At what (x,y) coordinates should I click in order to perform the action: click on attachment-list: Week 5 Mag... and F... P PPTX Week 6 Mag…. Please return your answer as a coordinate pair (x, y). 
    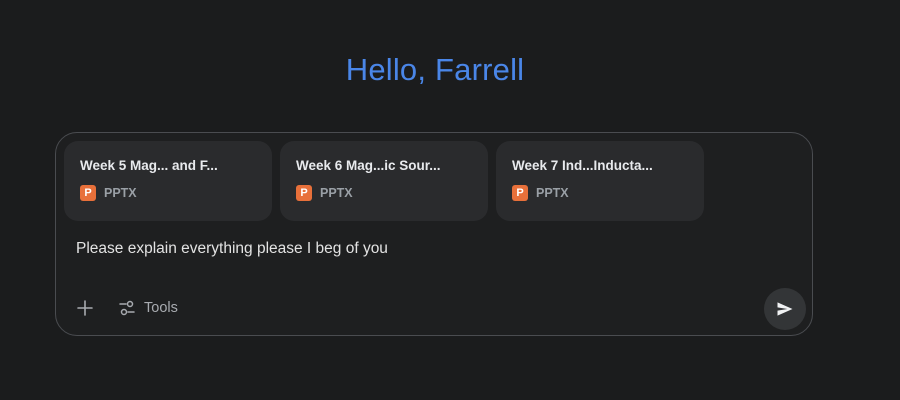
    Looking at the image, I should click on (384, 181).